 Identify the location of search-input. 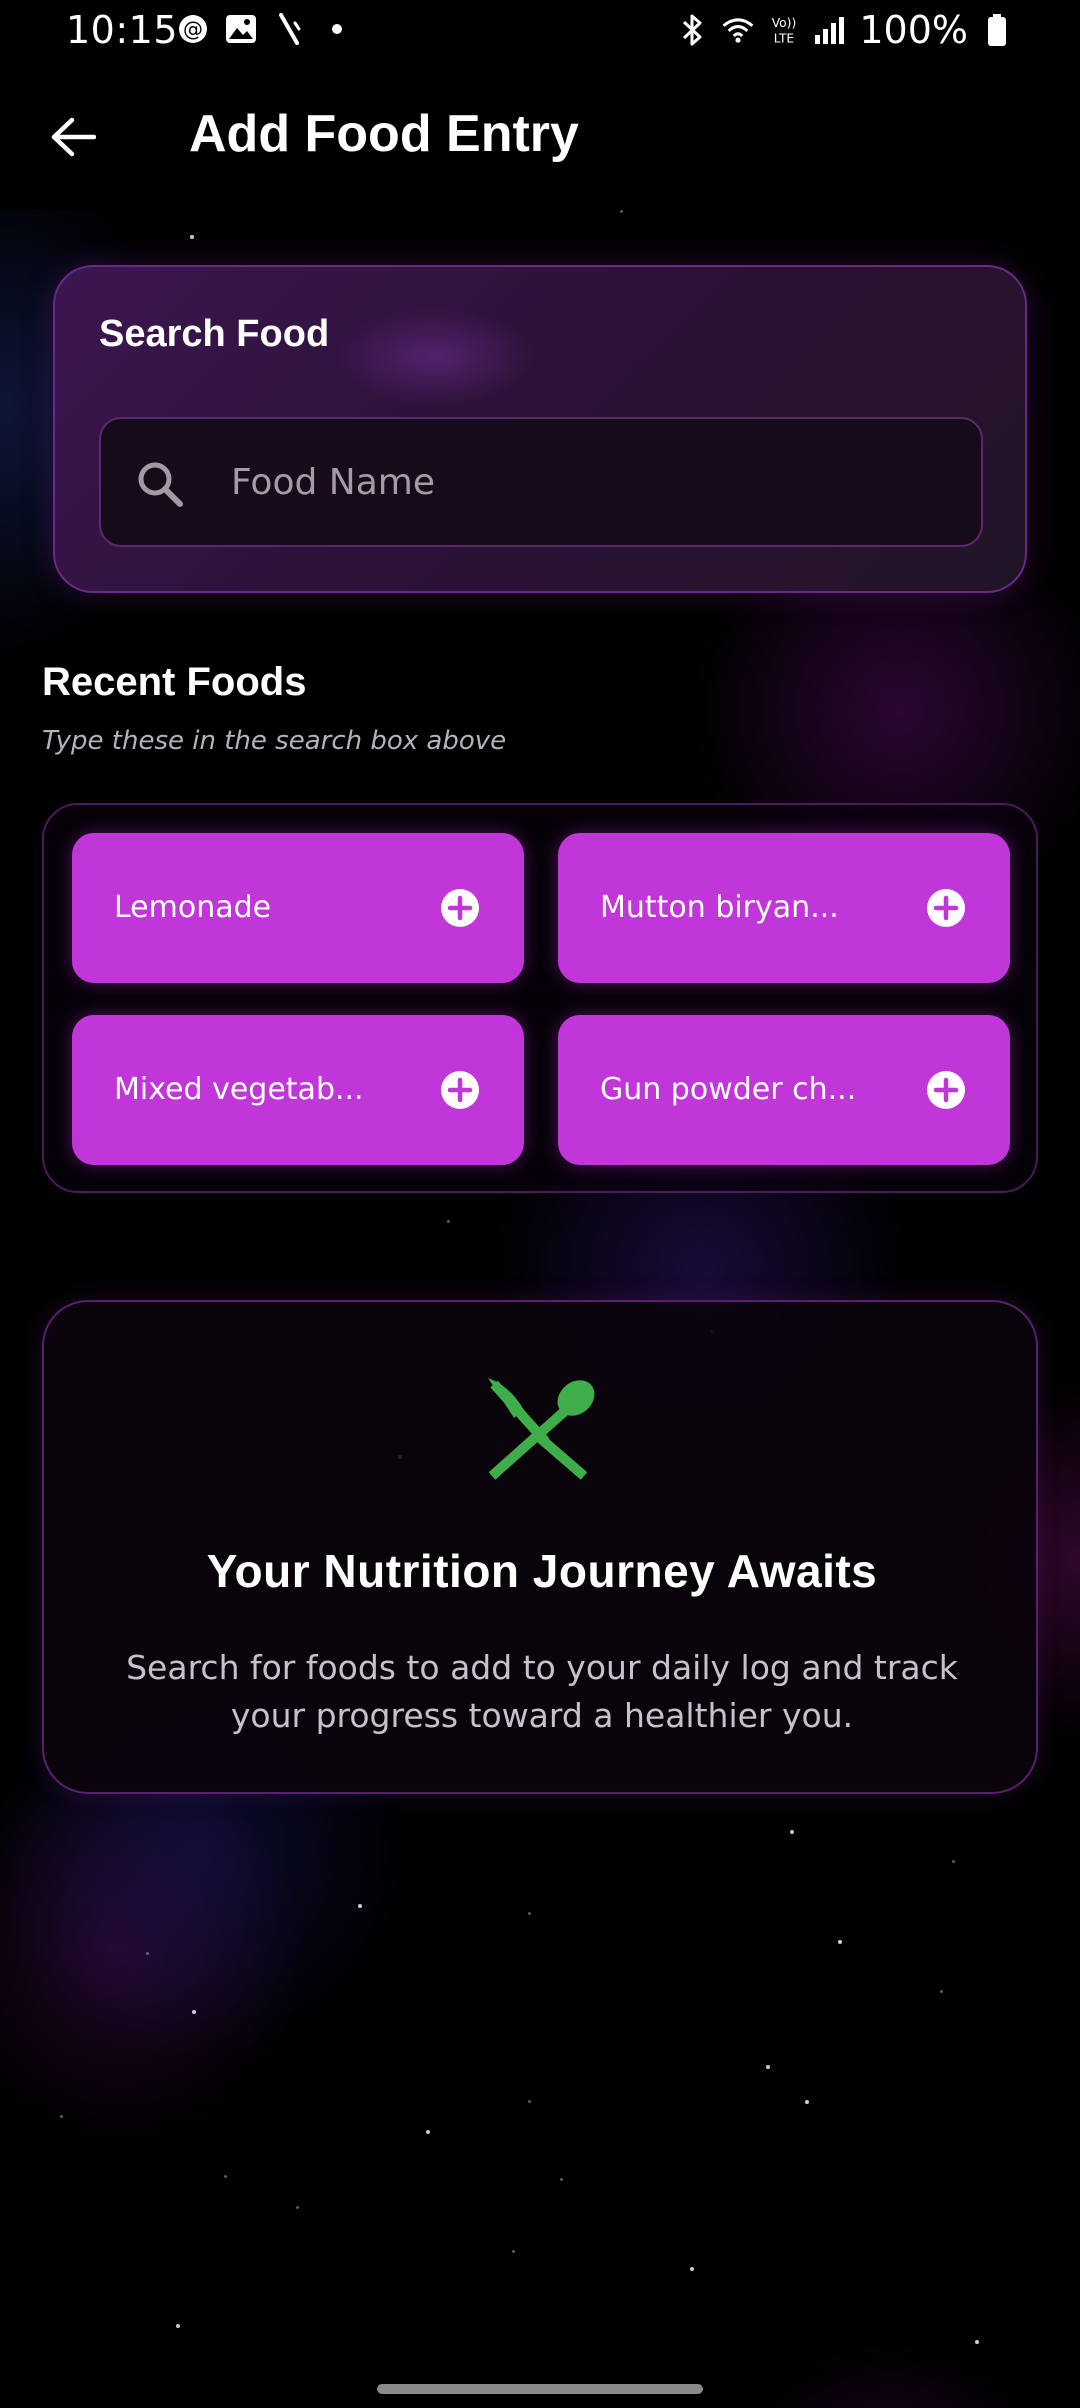
(591, 482).